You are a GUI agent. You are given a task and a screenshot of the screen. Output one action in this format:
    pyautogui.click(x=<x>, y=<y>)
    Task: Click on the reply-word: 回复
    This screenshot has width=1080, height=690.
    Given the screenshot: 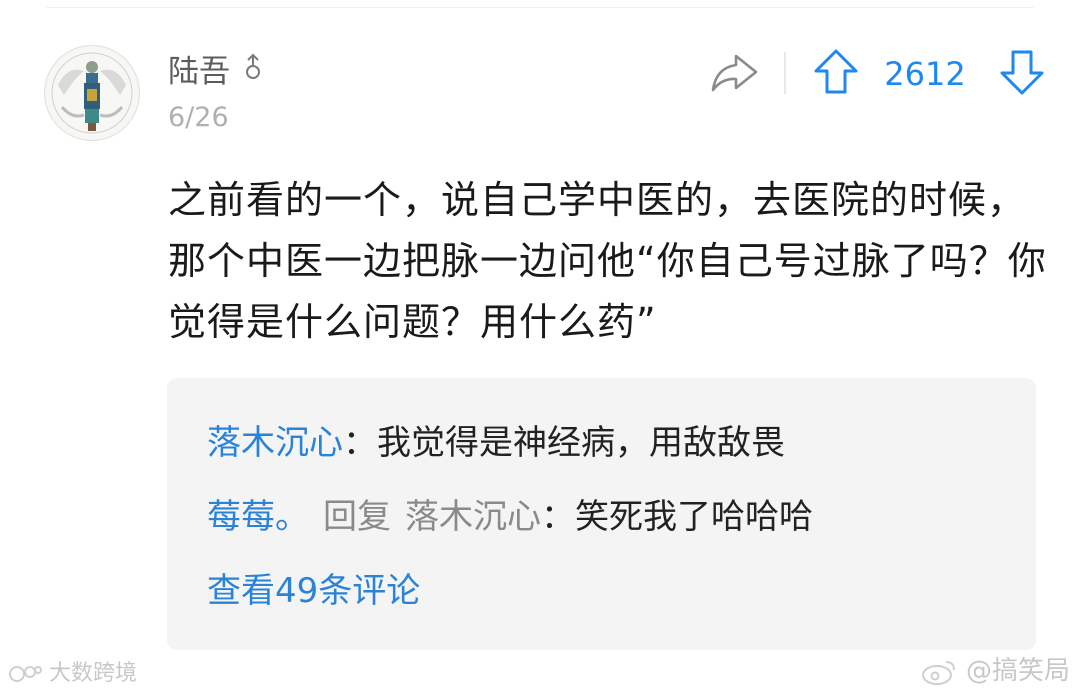 What is the action you would take?
    pyautogui.click(x=357, y=517)
    